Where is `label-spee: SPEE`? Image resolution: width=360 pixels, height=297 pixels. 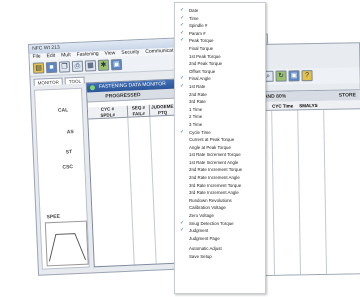 label-spee: SPEE is located at coordinates (53, 217).